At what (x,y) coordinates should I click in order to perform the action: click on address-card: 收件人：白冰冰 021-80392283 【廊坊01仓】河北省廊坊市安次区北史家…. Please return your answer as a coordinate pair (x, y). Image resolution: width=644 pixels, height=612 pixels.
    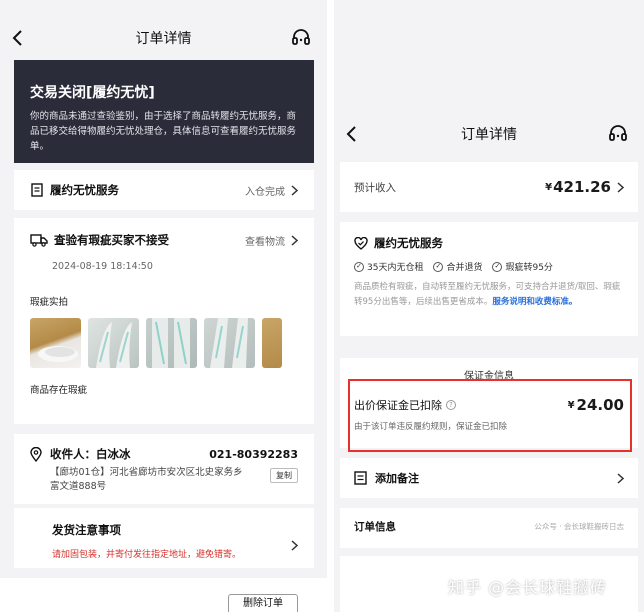
    Looking at the image, I should click on (164, 469).